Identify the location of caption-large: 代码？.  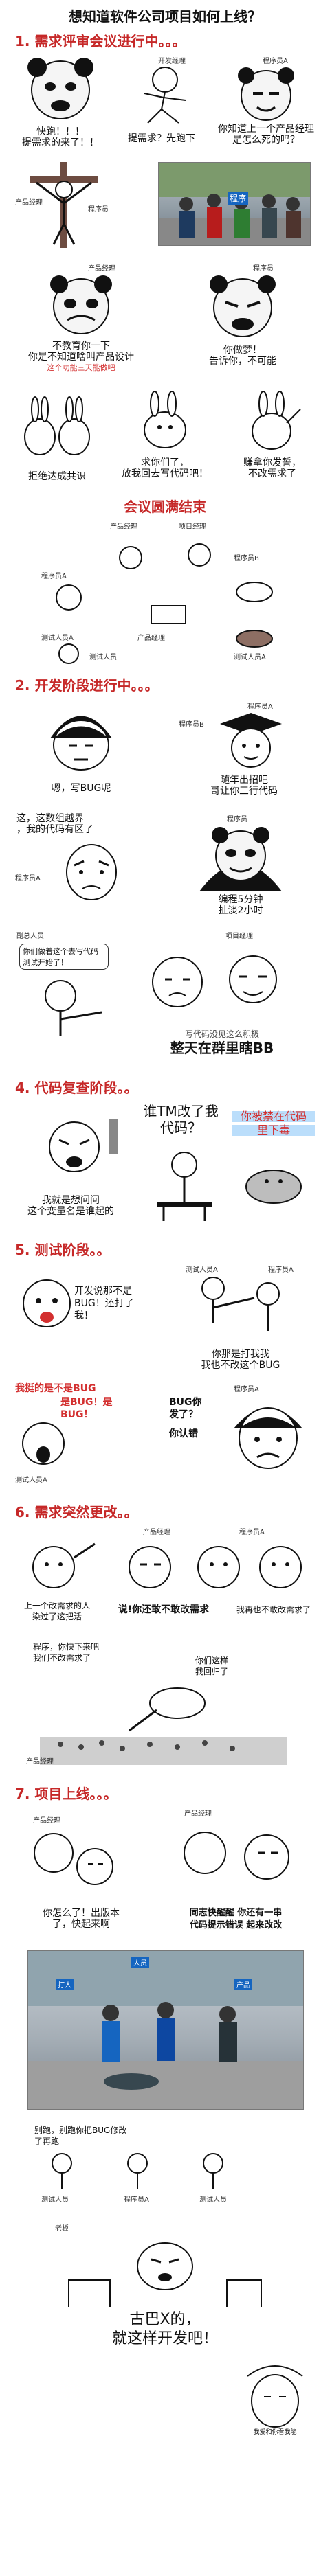
(180, 1127).